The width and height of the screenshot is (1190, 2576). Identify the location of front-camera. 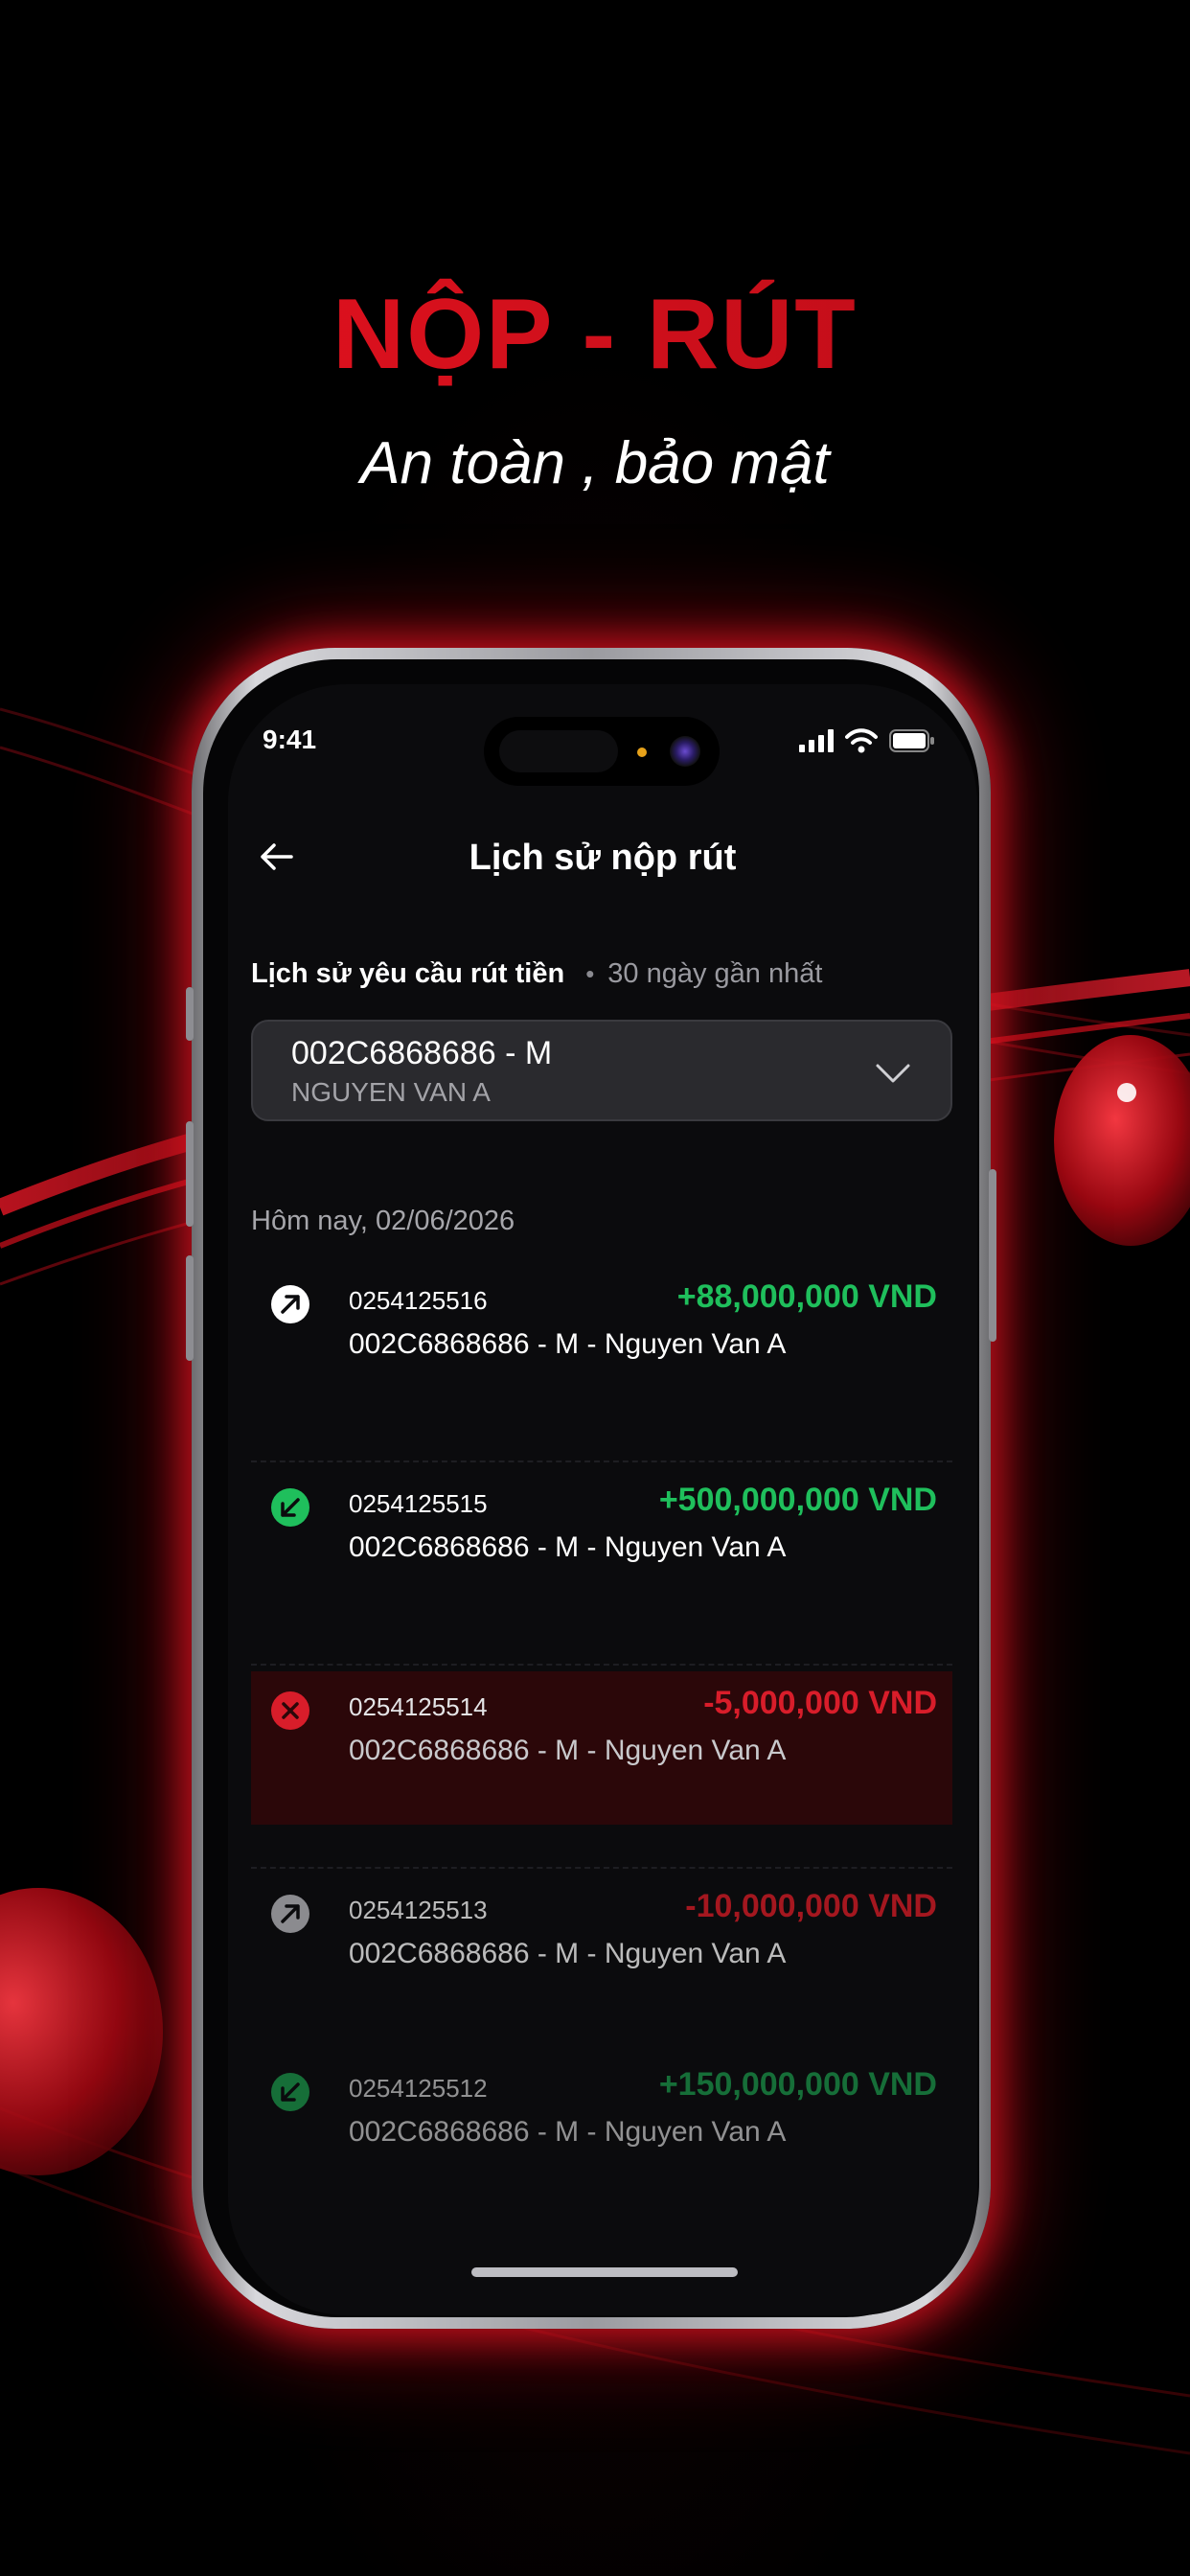
(685, 751).